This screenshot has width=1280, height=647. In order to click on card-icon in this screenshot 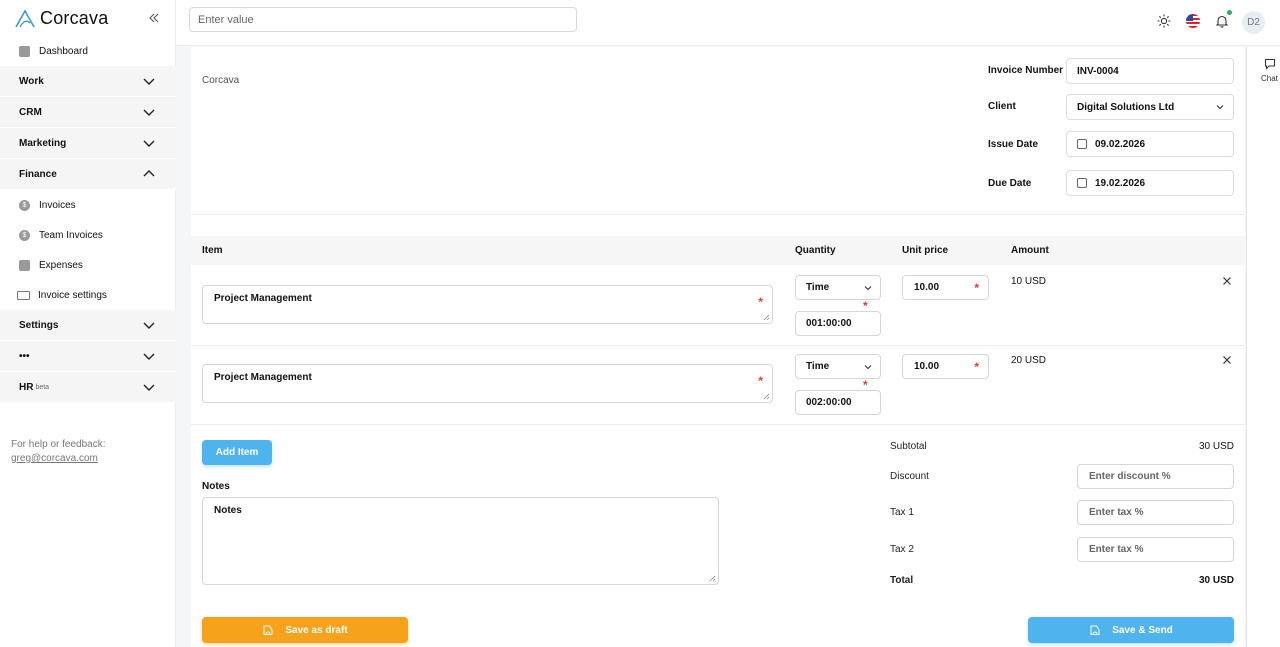, I will do `click(23, 295)`.